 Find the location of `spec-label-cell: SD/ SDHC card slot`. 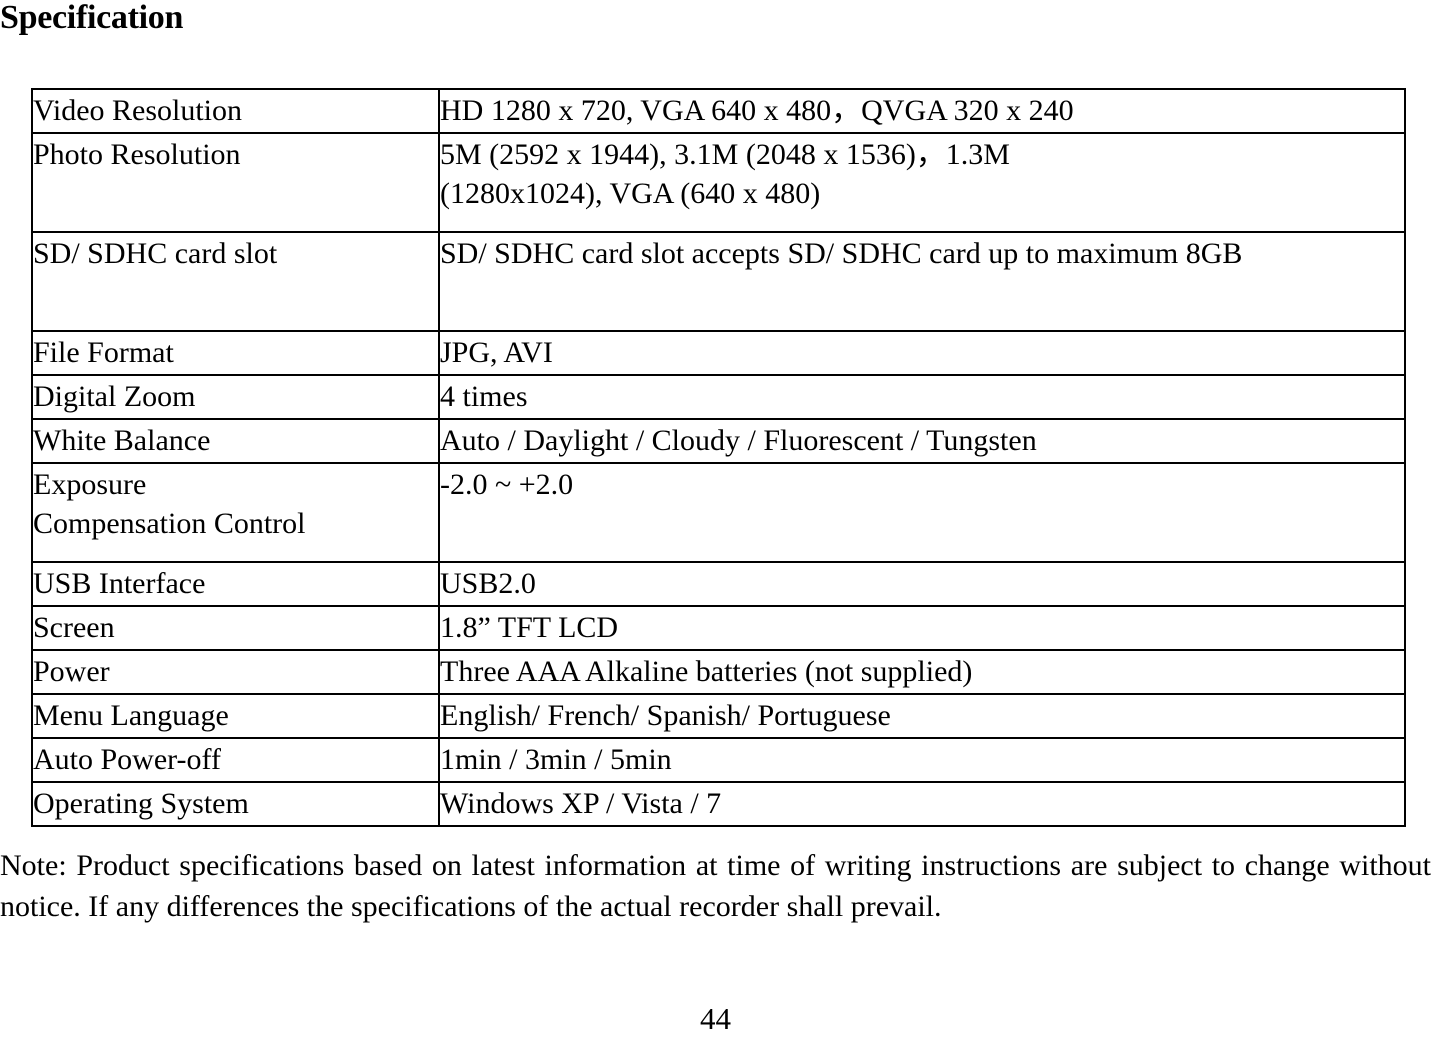

spec-label-cell: SD/ SDHC card slot is located at coordinates (235, 281).